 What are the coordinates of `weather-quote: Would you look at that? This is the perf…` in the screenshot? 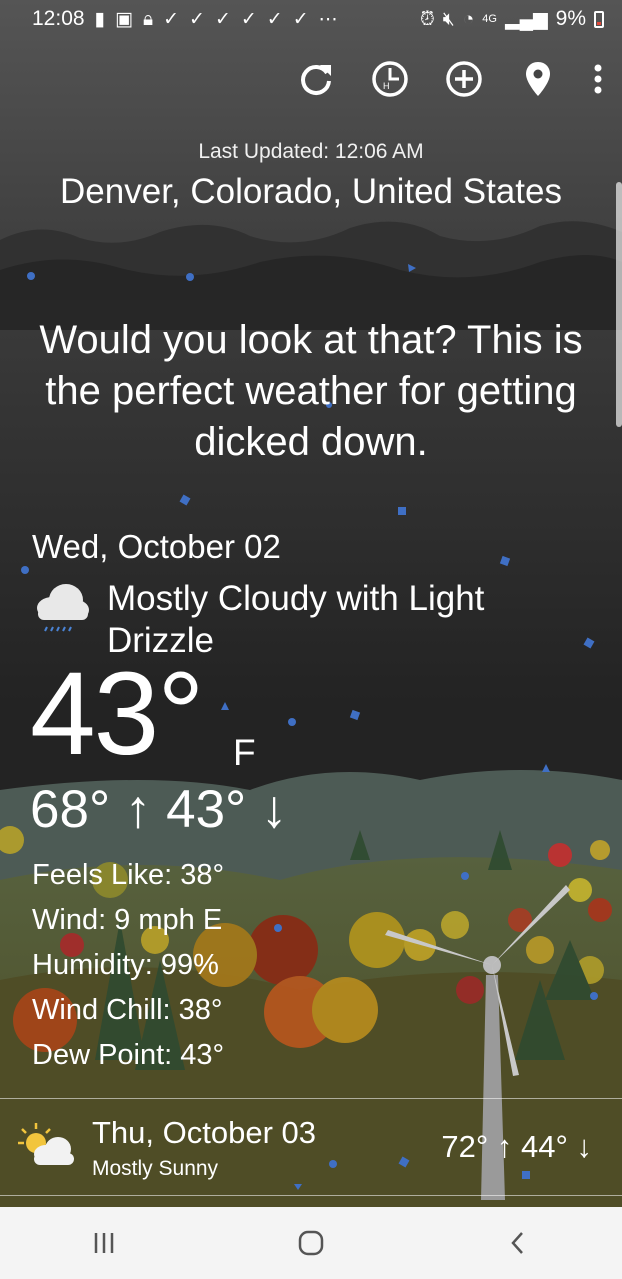 It's located at (311, 391).